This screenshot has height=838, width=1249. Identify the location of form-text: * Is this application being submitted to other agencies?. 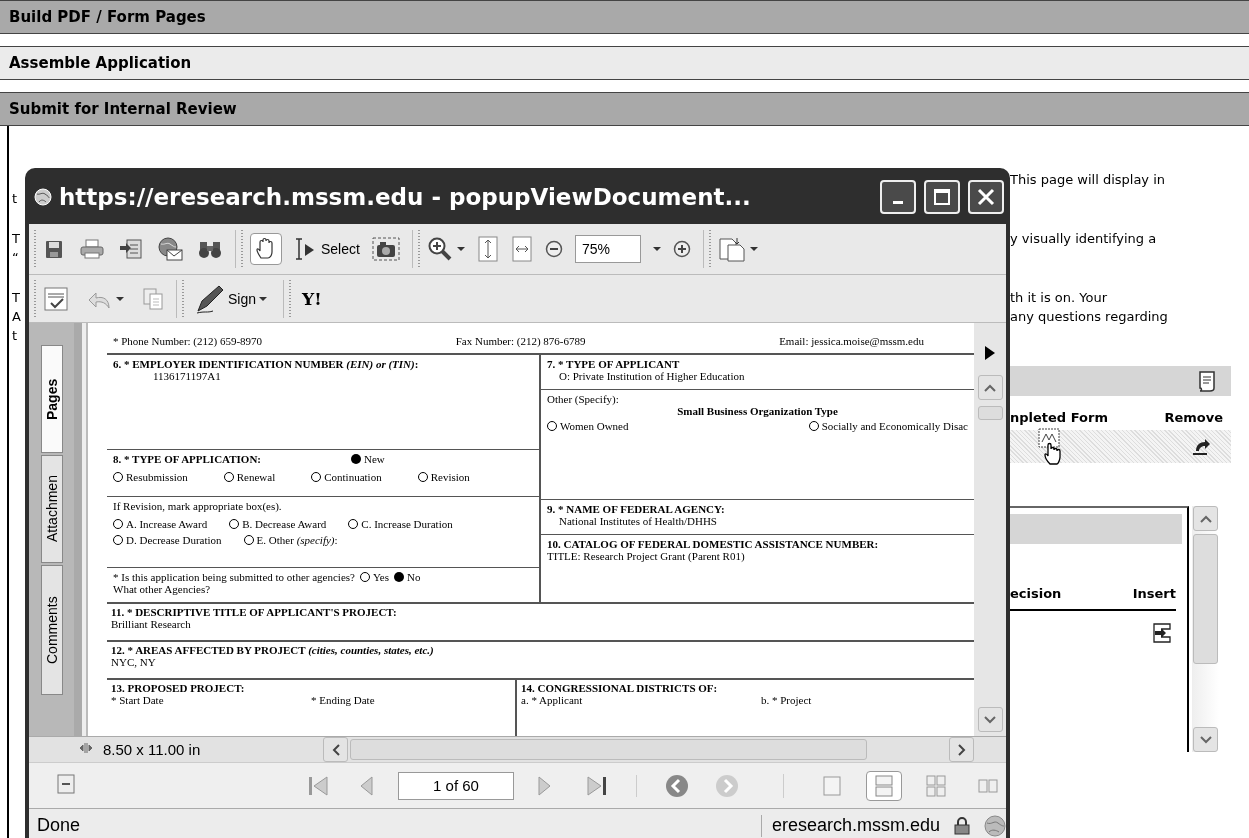
(234, 577).